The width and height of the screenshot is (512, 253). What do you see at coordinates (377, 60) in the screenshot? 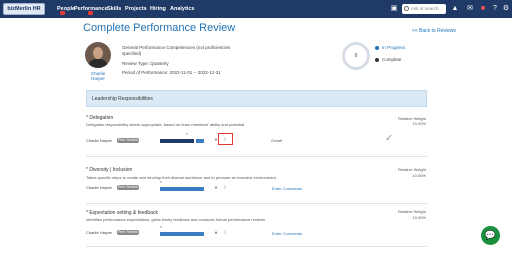
I see `legend-complete-swatch` at bounding box center [377, 60].